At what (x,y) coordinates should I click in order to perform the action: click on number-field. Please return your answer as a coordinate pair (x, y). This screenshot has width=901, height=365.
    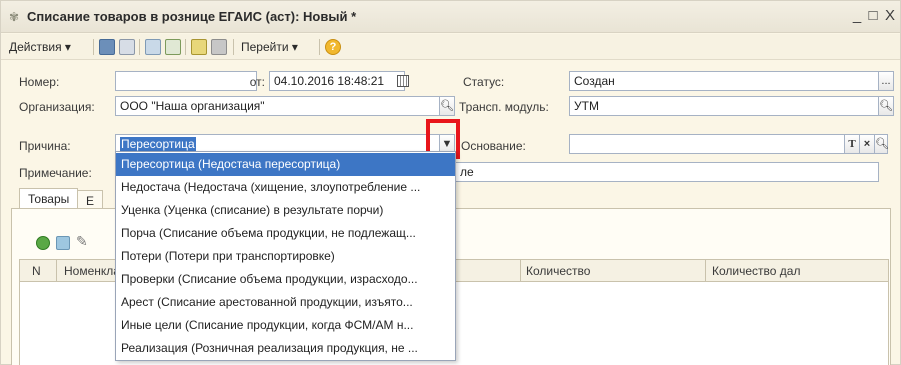
    Looking at the image, I should click on (186, 81).